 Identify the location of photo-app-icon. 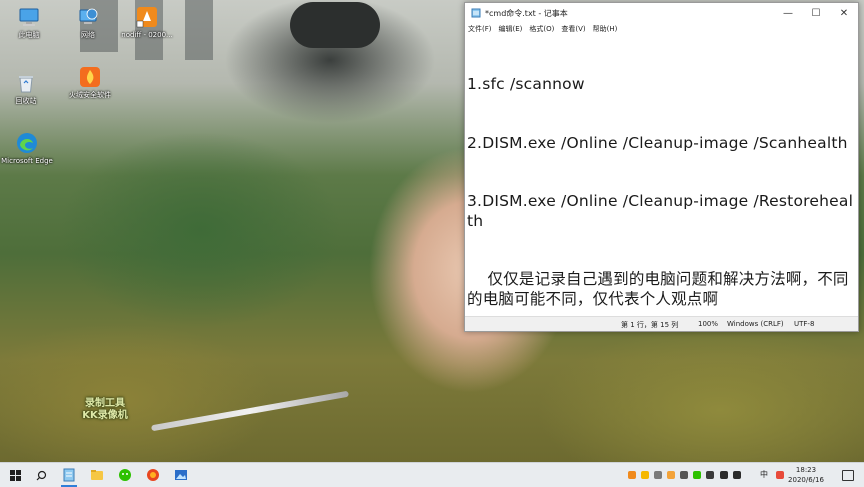
(181, 475).